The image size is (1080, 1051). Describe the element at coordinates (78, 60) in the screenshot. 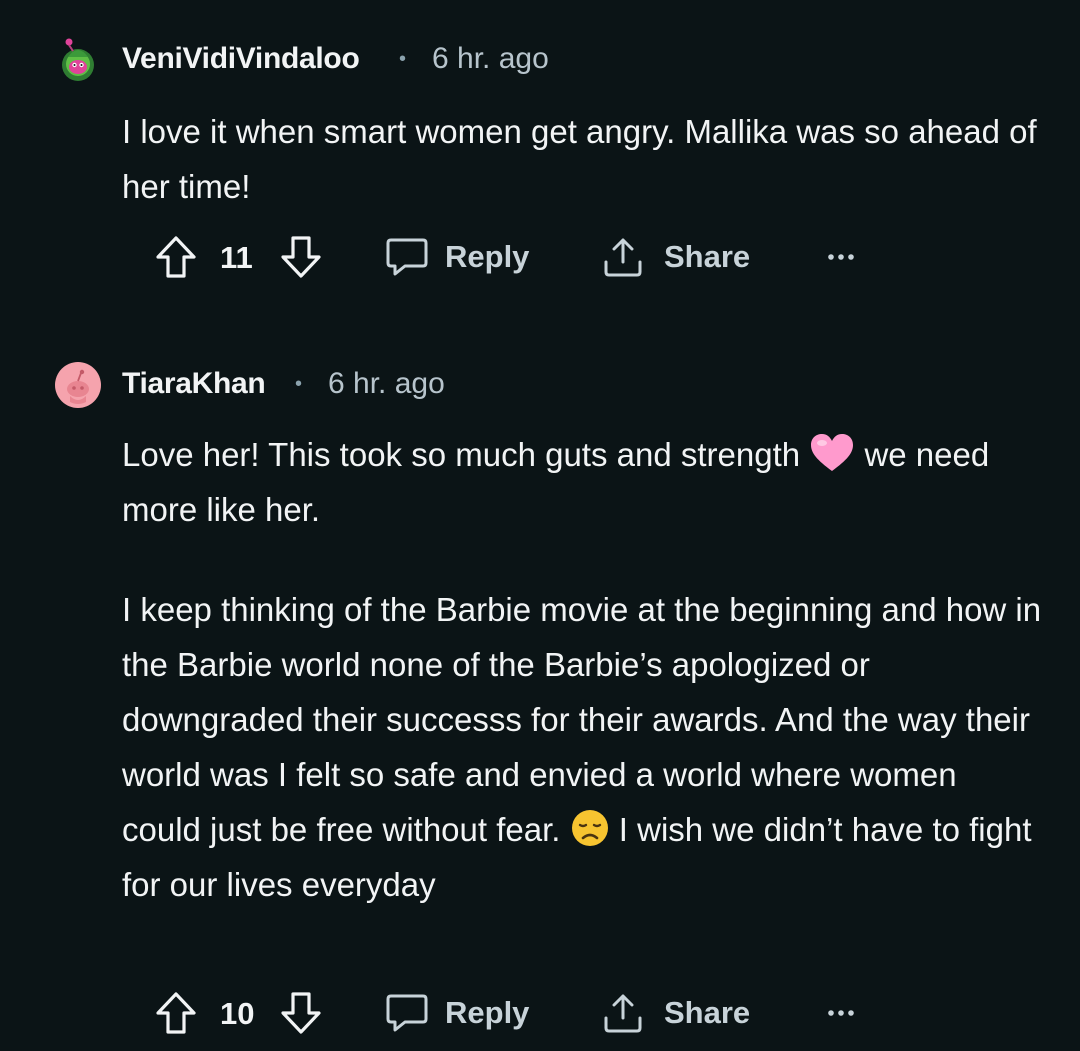

I see `green-snoo-avatar-icon` at that location.